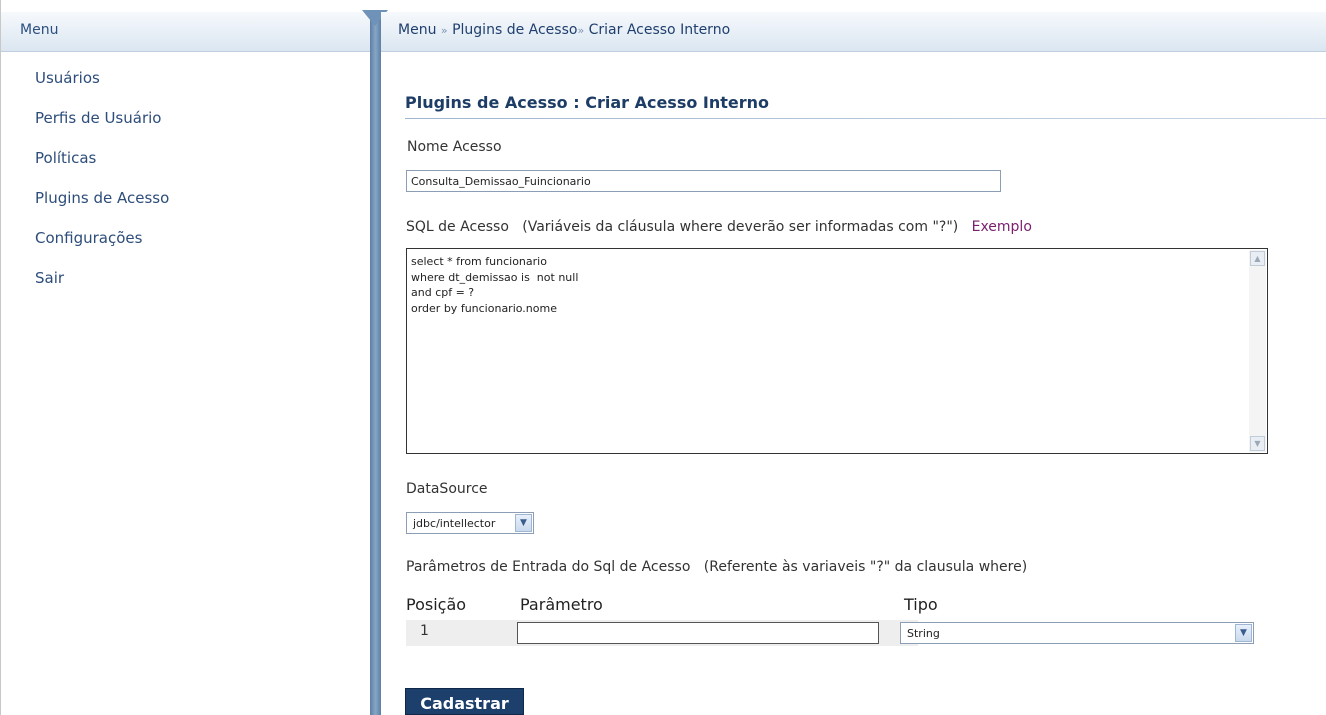 Image resolution: width=1326 pixels, height=715 pixels. What do you see at coordinates (417, 30) in the screenshot?
I see `breadcrumb-menu-link: Menu` at bounding box center [417, 30].